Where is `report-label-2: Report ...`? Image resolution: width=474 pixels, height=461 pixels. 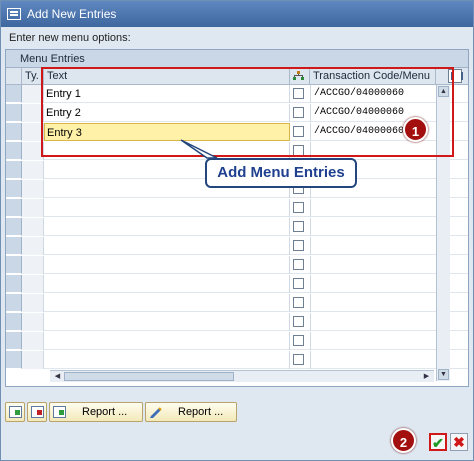
report-label-2: Report ... is located at coordinates (201, 412).